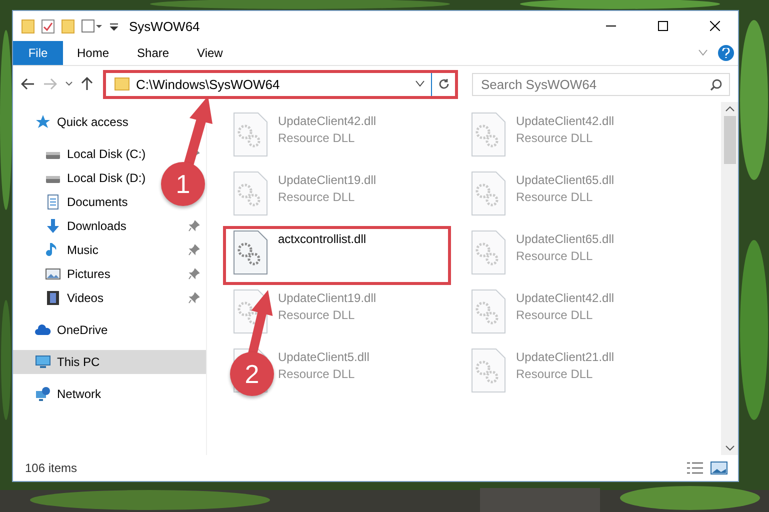 Image resolution: width=769 pixels, height=512 pixels. Describe the element at coordinates (601, 84) in the screenshot. I see `search-field: Search SysWOW64` at that location.